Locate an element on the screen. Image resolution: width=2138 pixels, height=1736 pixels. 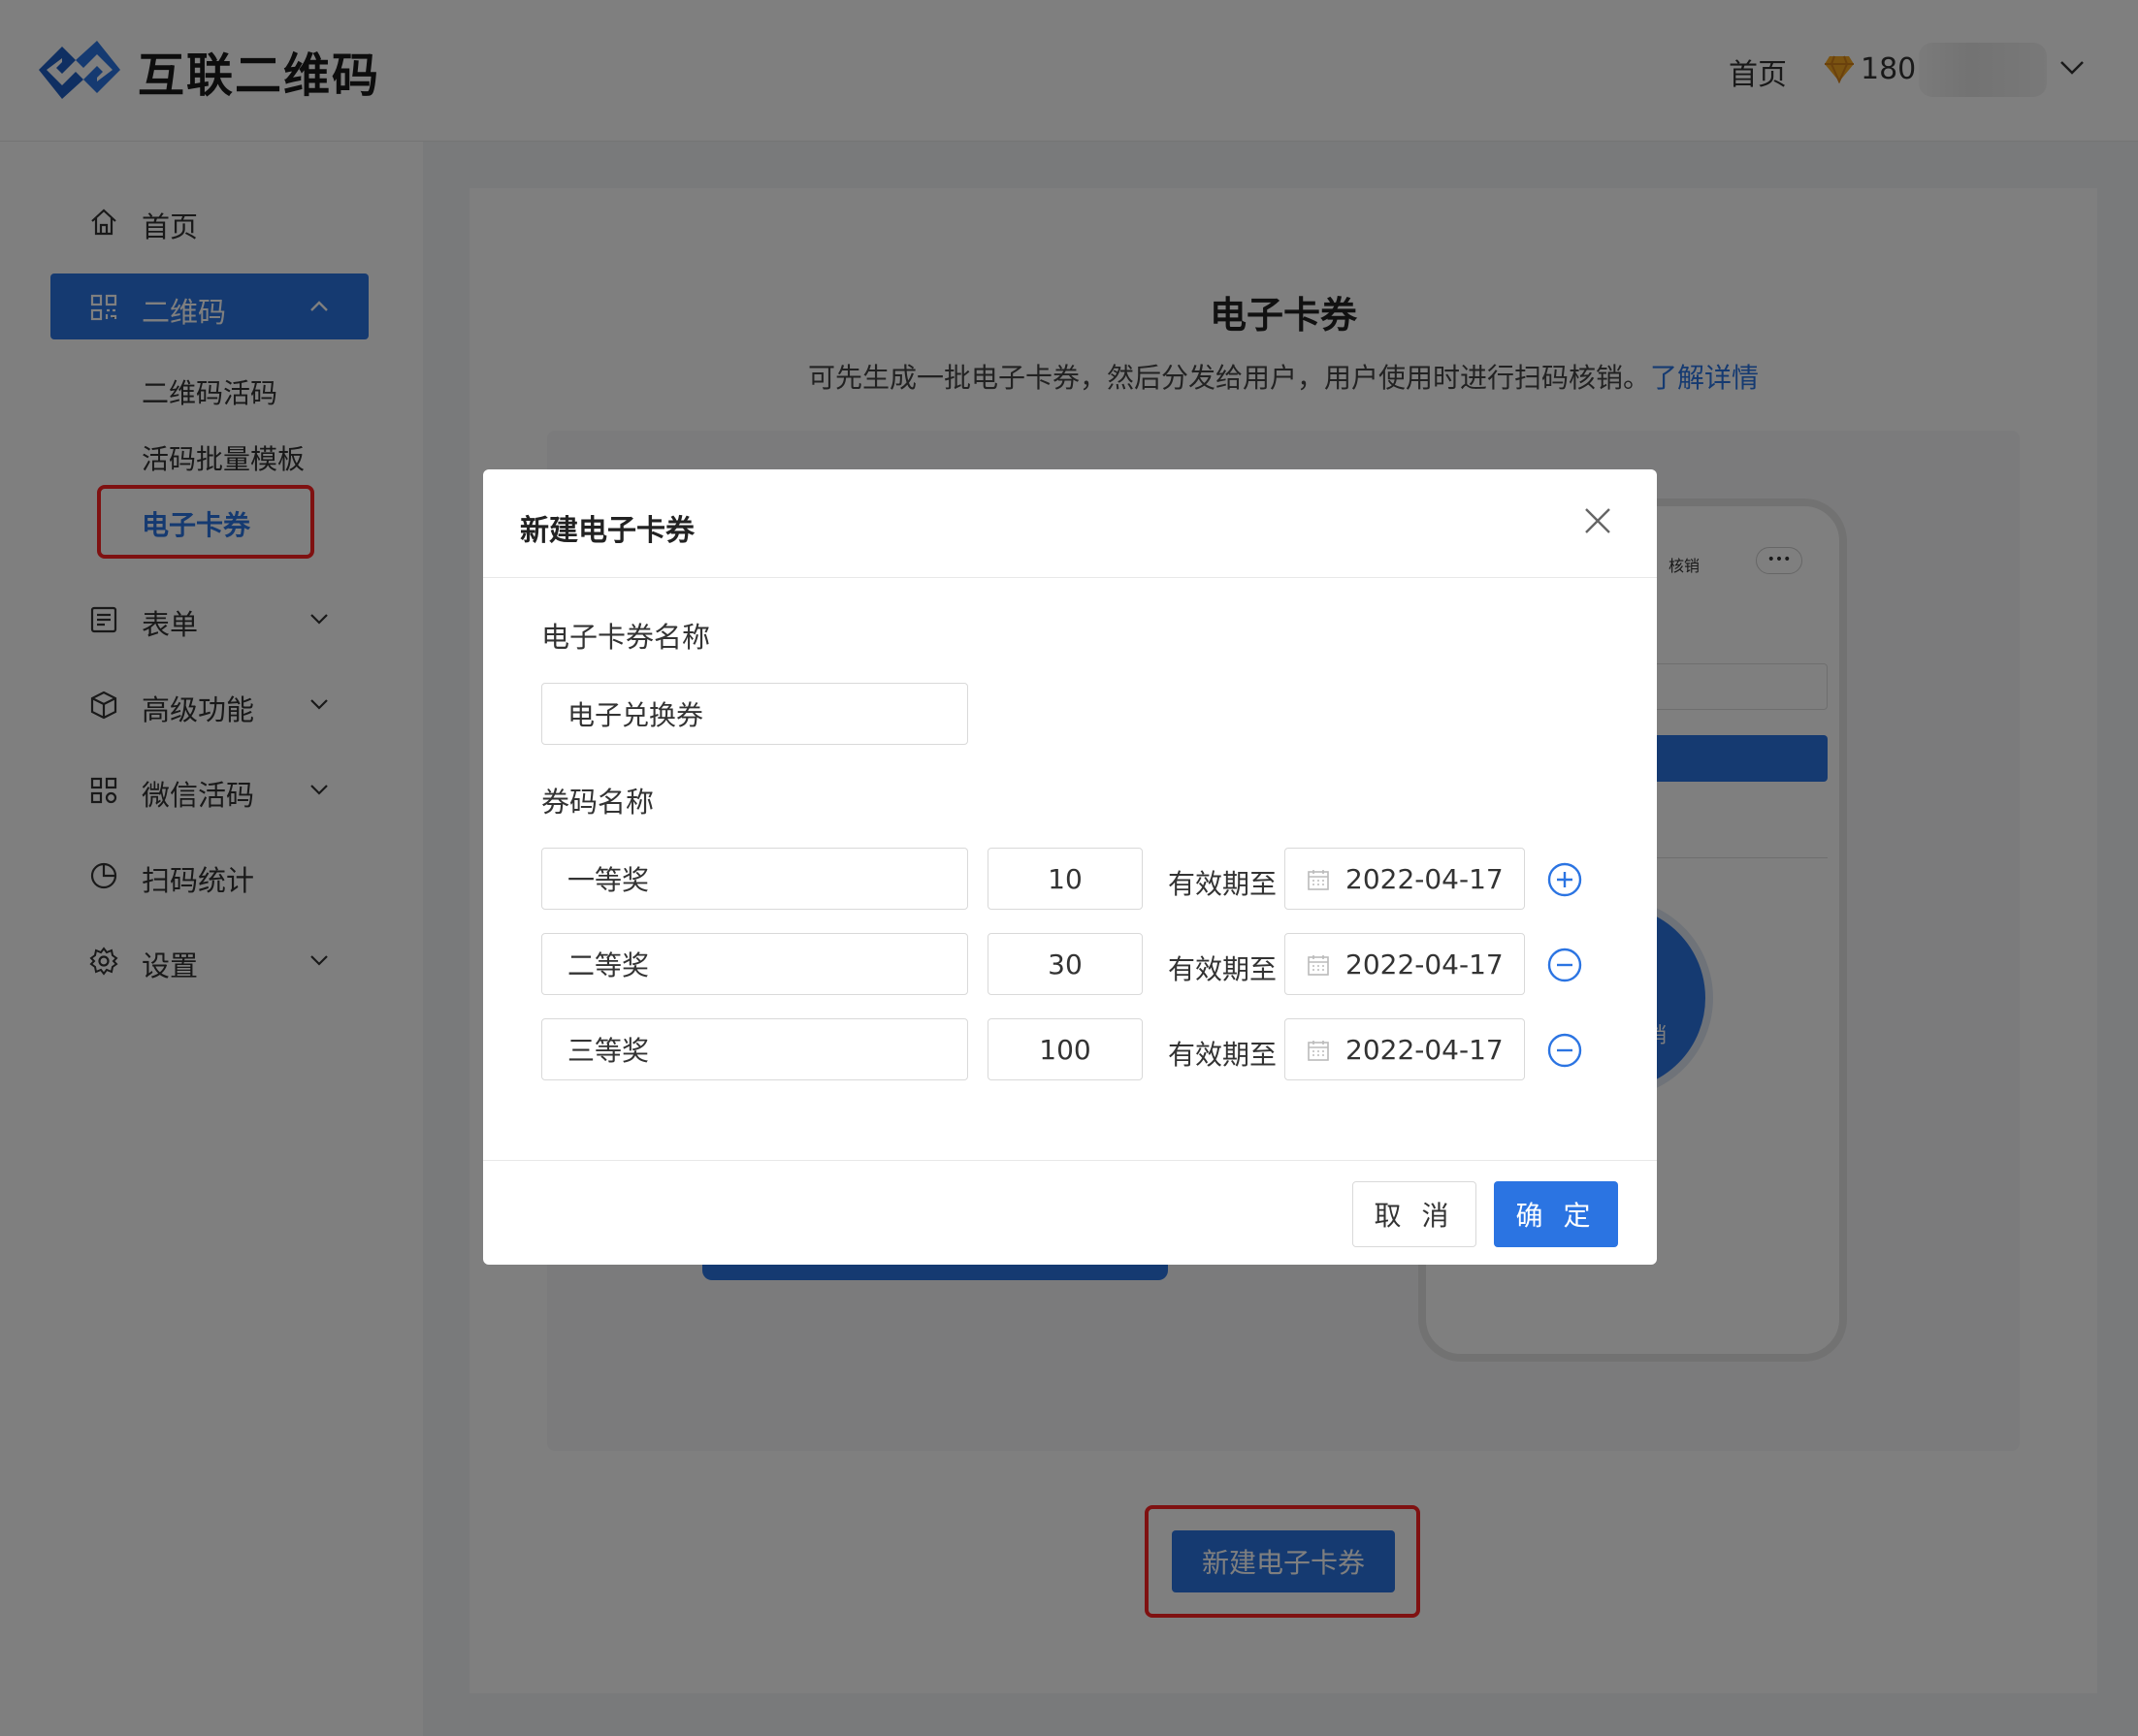
cancel-button: 取 消 is located at coordinates (1414, 1214).